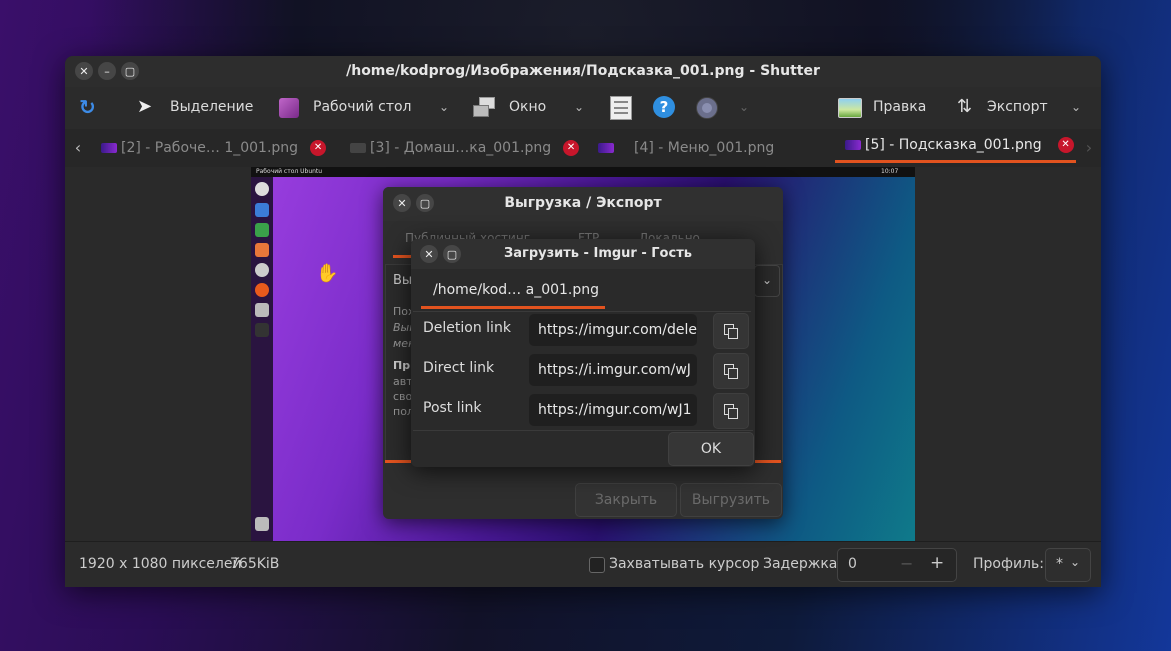 The height and width of the screenshot is (651, 1171). What do you see at coordinates (211, 107) in the screenshot?
I see `selection-button: Выделение` at bounding box center [211, 107].